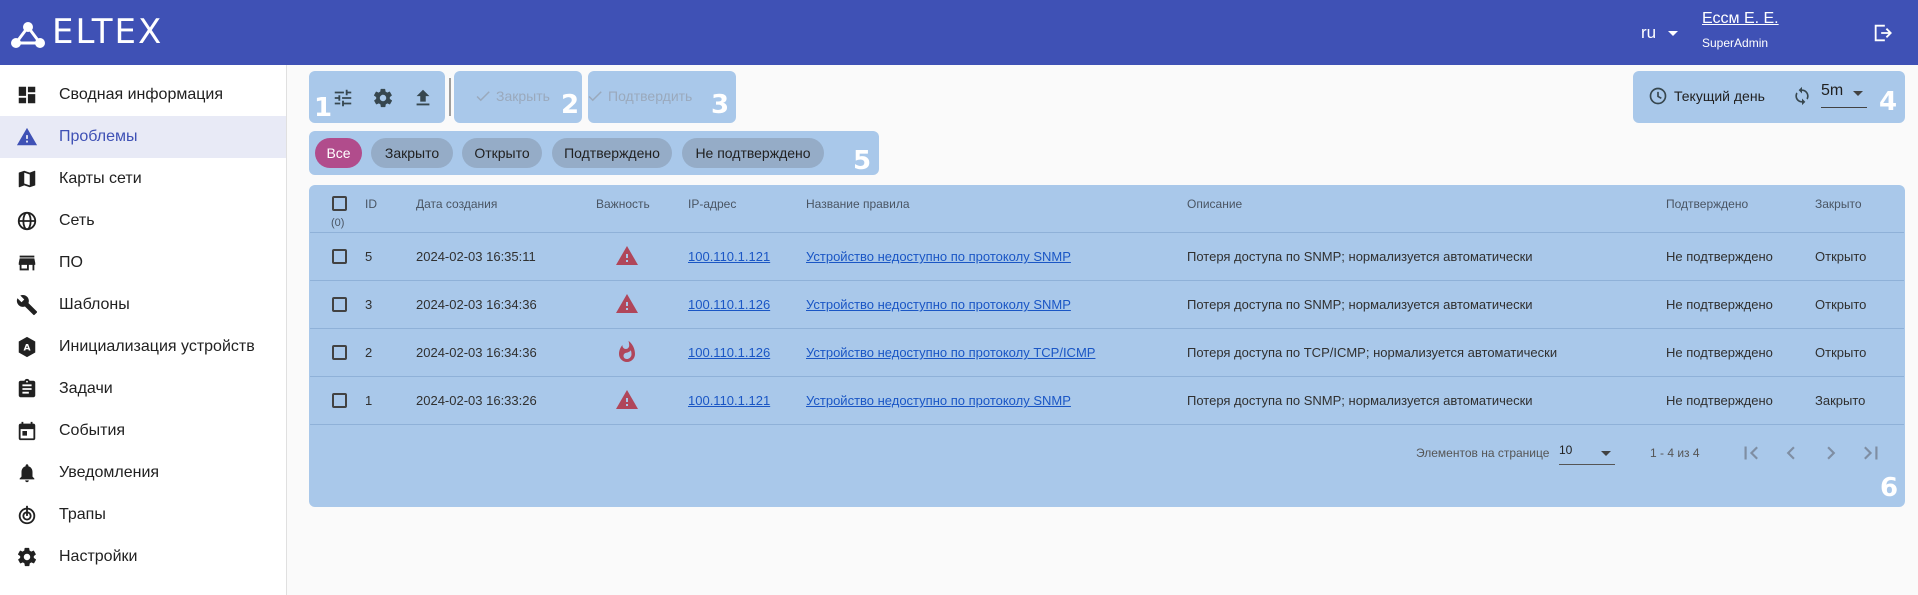  What do you see at coordinates (143, 179) in the screenshot?
I see `sidebar-item-network-maps: Карты сети` at bounding box center [143, 179].